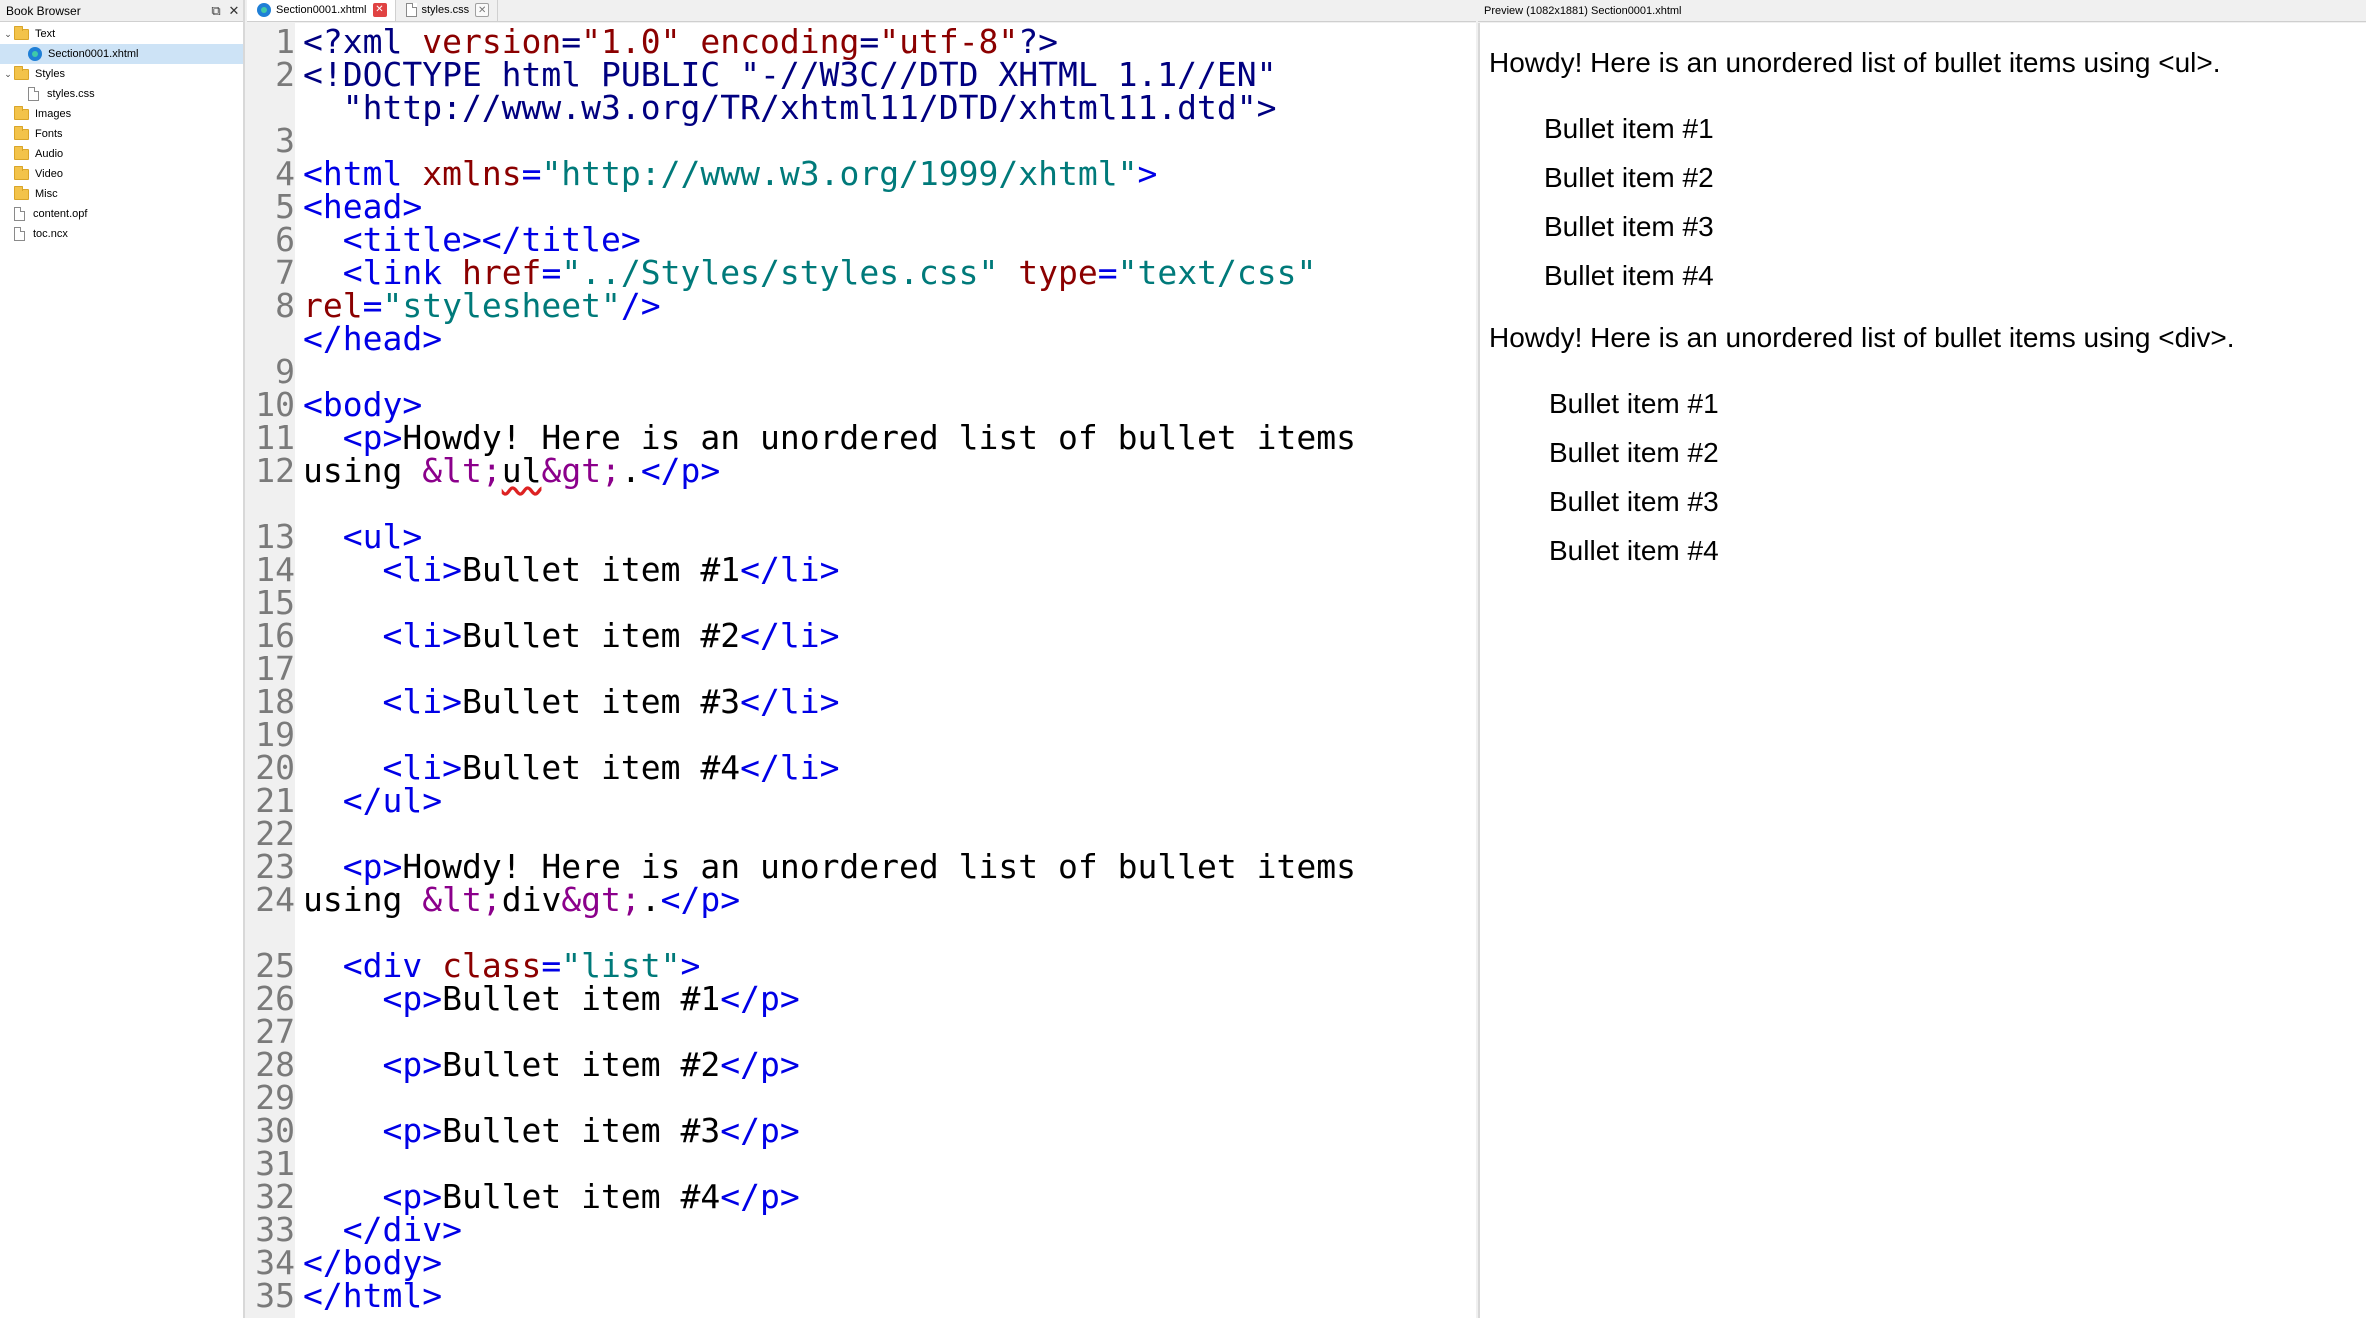 Image resolution: width=2366 pixels, height=1318 pixels. I want to click on code-line: </head>, so click(861, 338).